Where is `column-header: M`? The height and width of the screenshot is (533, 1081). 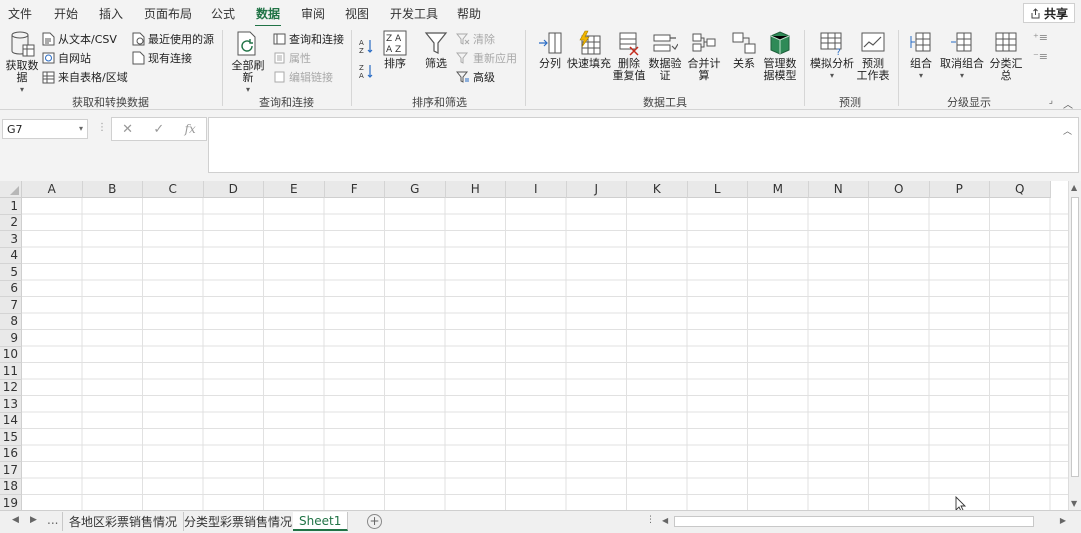
column-header: M is located at coordinates (778, 189).